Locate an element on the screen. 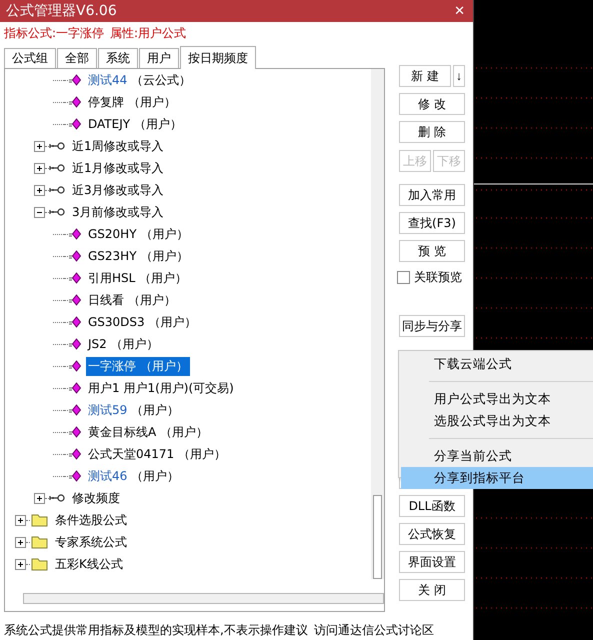 This screenshot has height=640, width=593. formula-item: 测试44 （云公式） is located at coordinates (140, 80).